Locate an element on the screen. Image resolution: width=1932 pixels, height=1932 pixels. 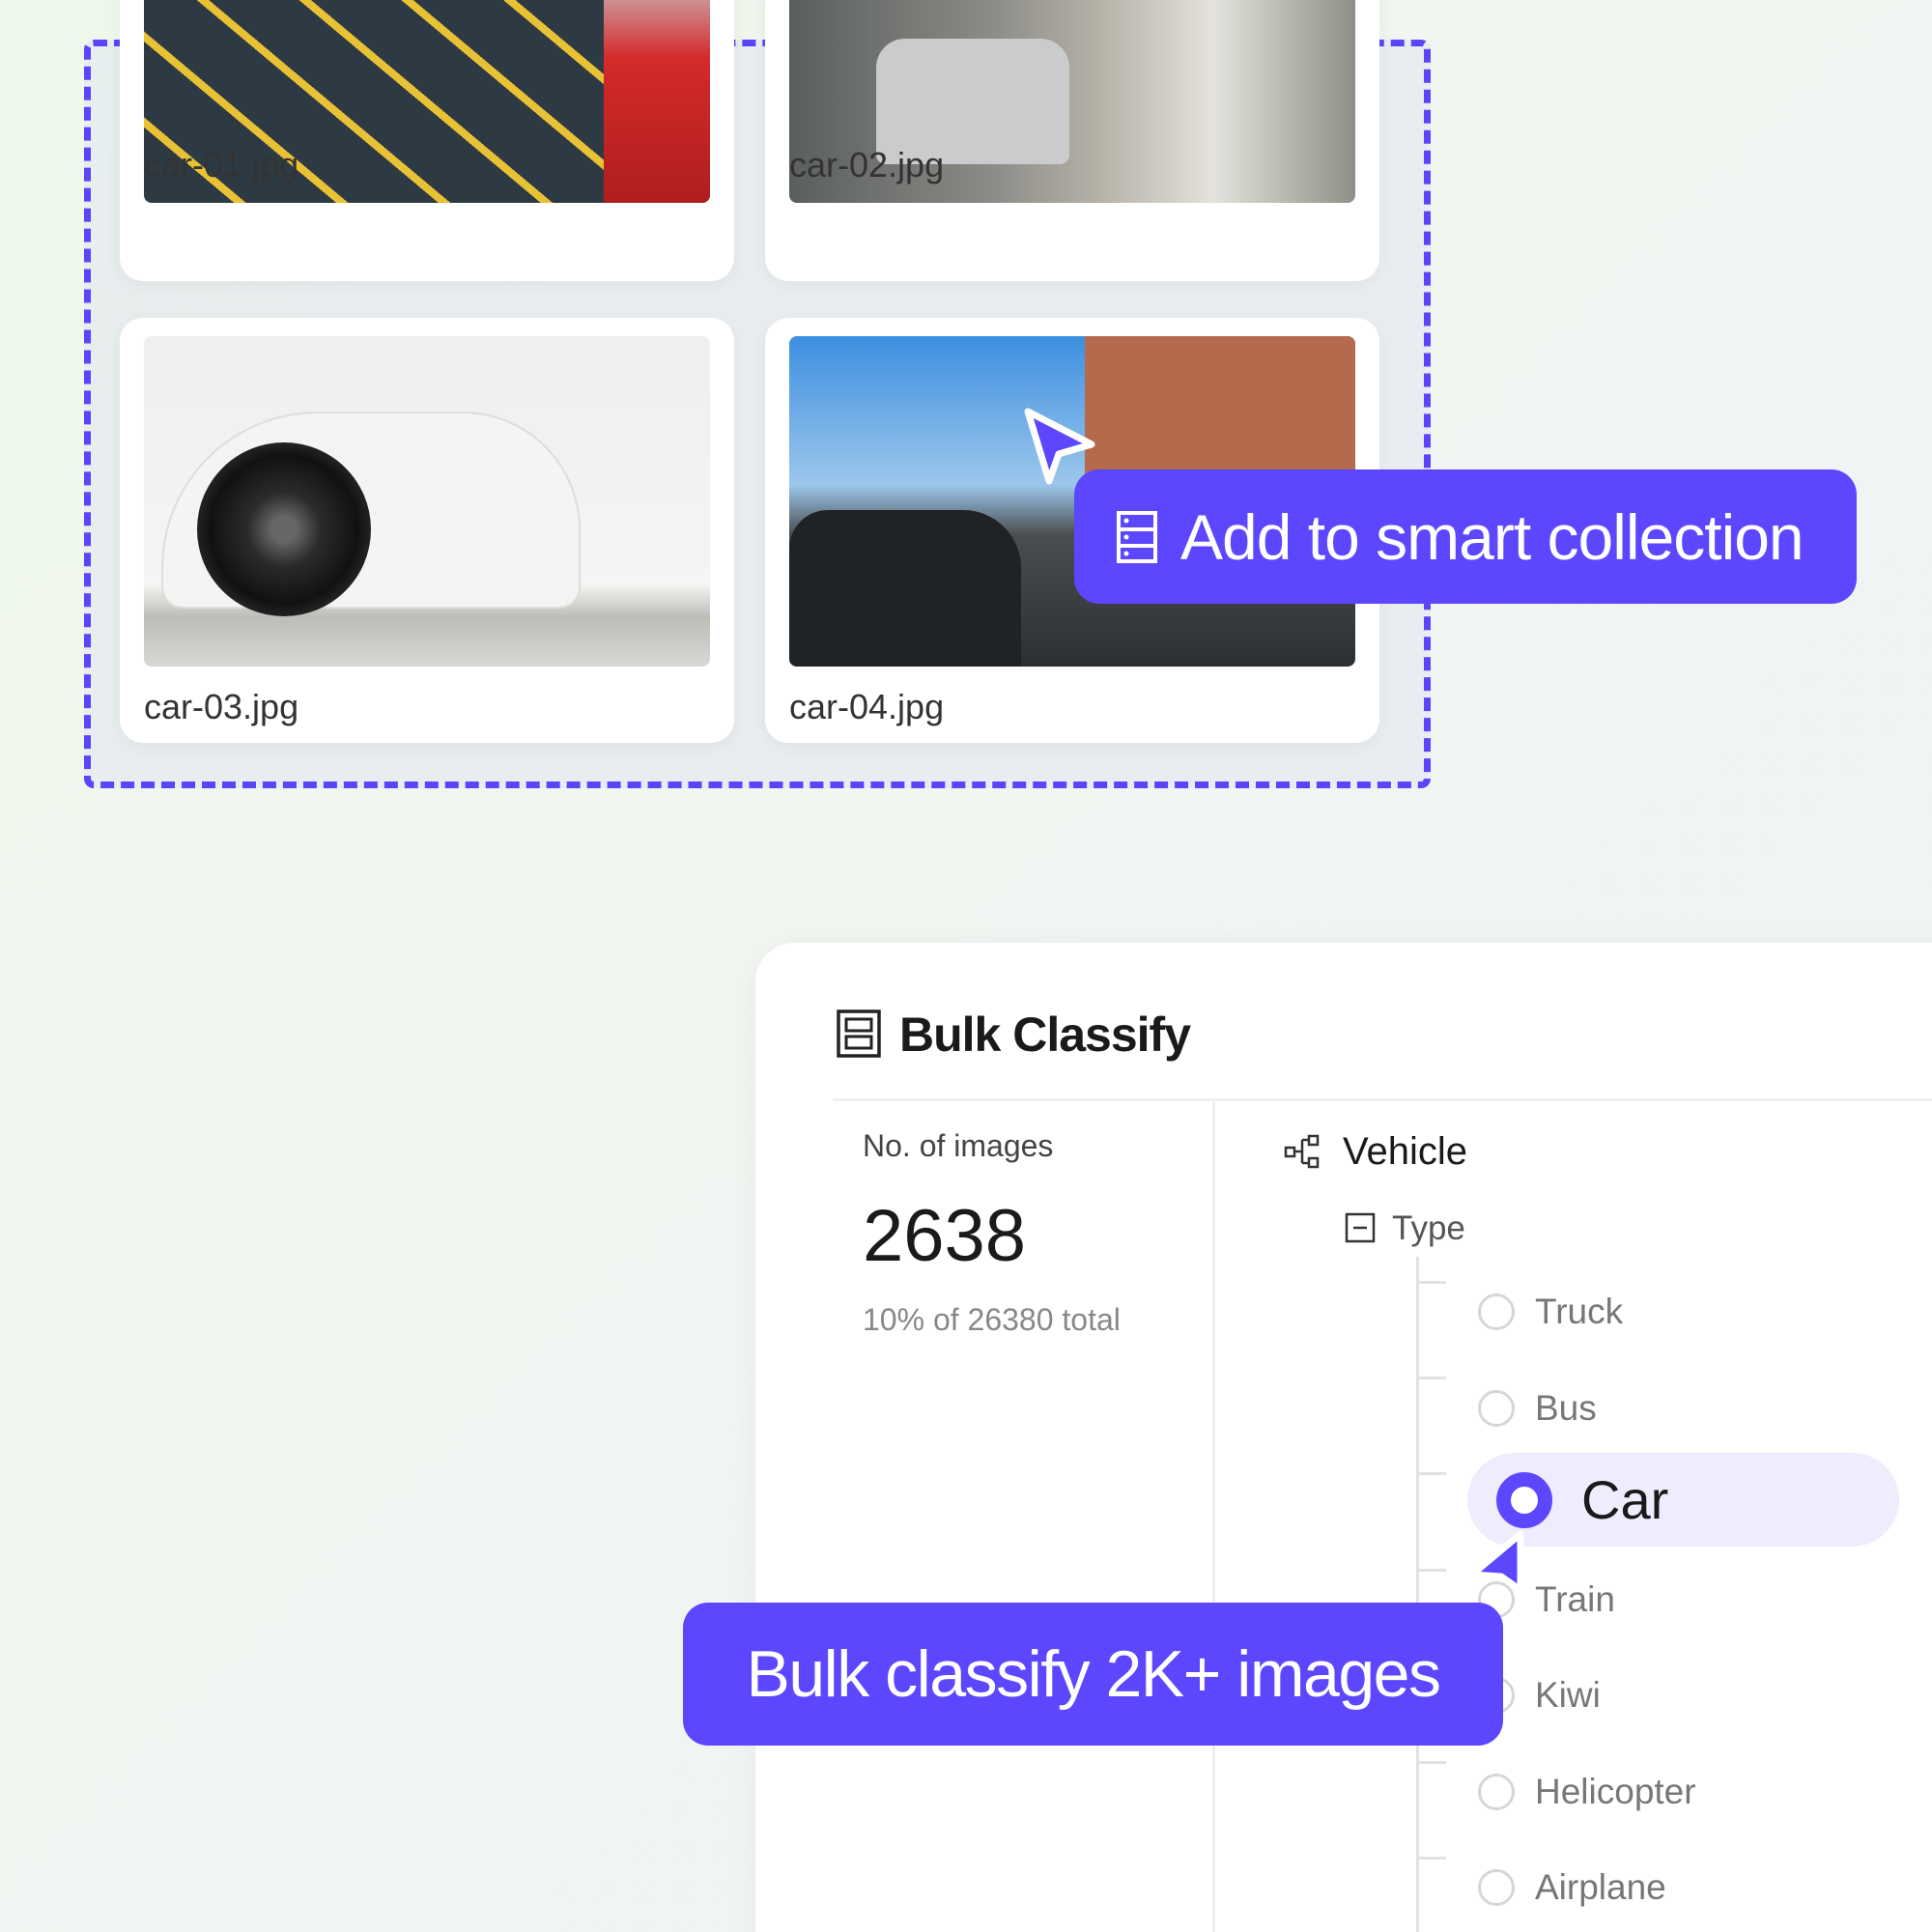
images-count-subtext: 10% of 26380 total is located at coordinates (992, 1319).